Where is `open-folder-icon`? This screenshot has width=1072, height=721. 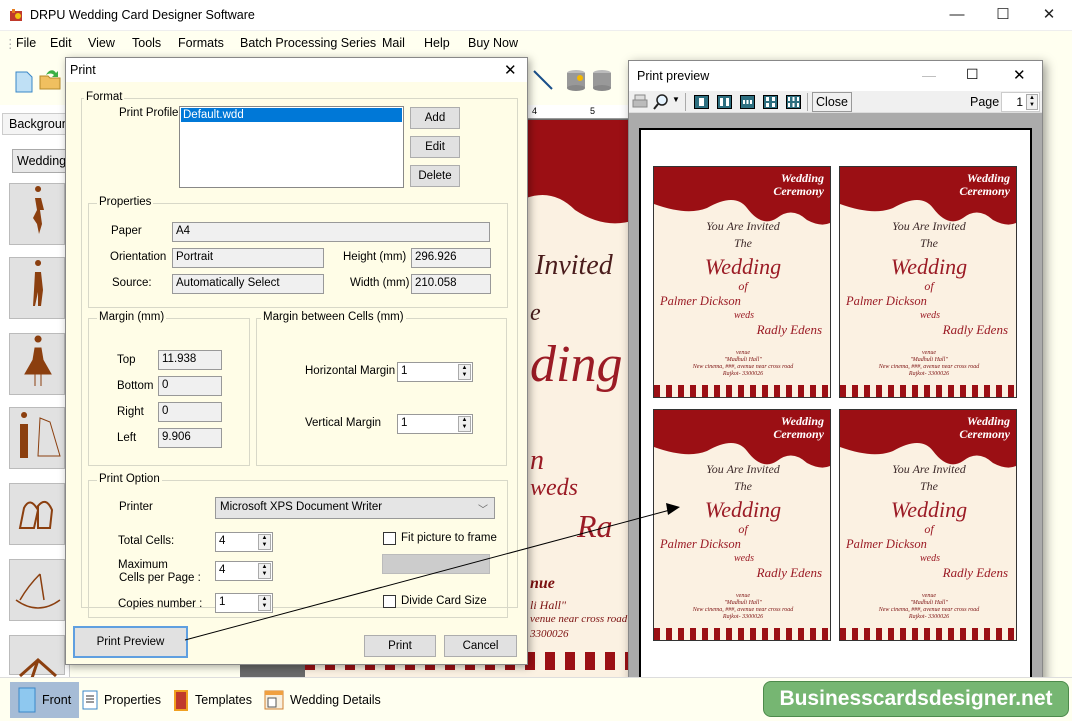 open-folder-icon is located at coordinates (50, 79).